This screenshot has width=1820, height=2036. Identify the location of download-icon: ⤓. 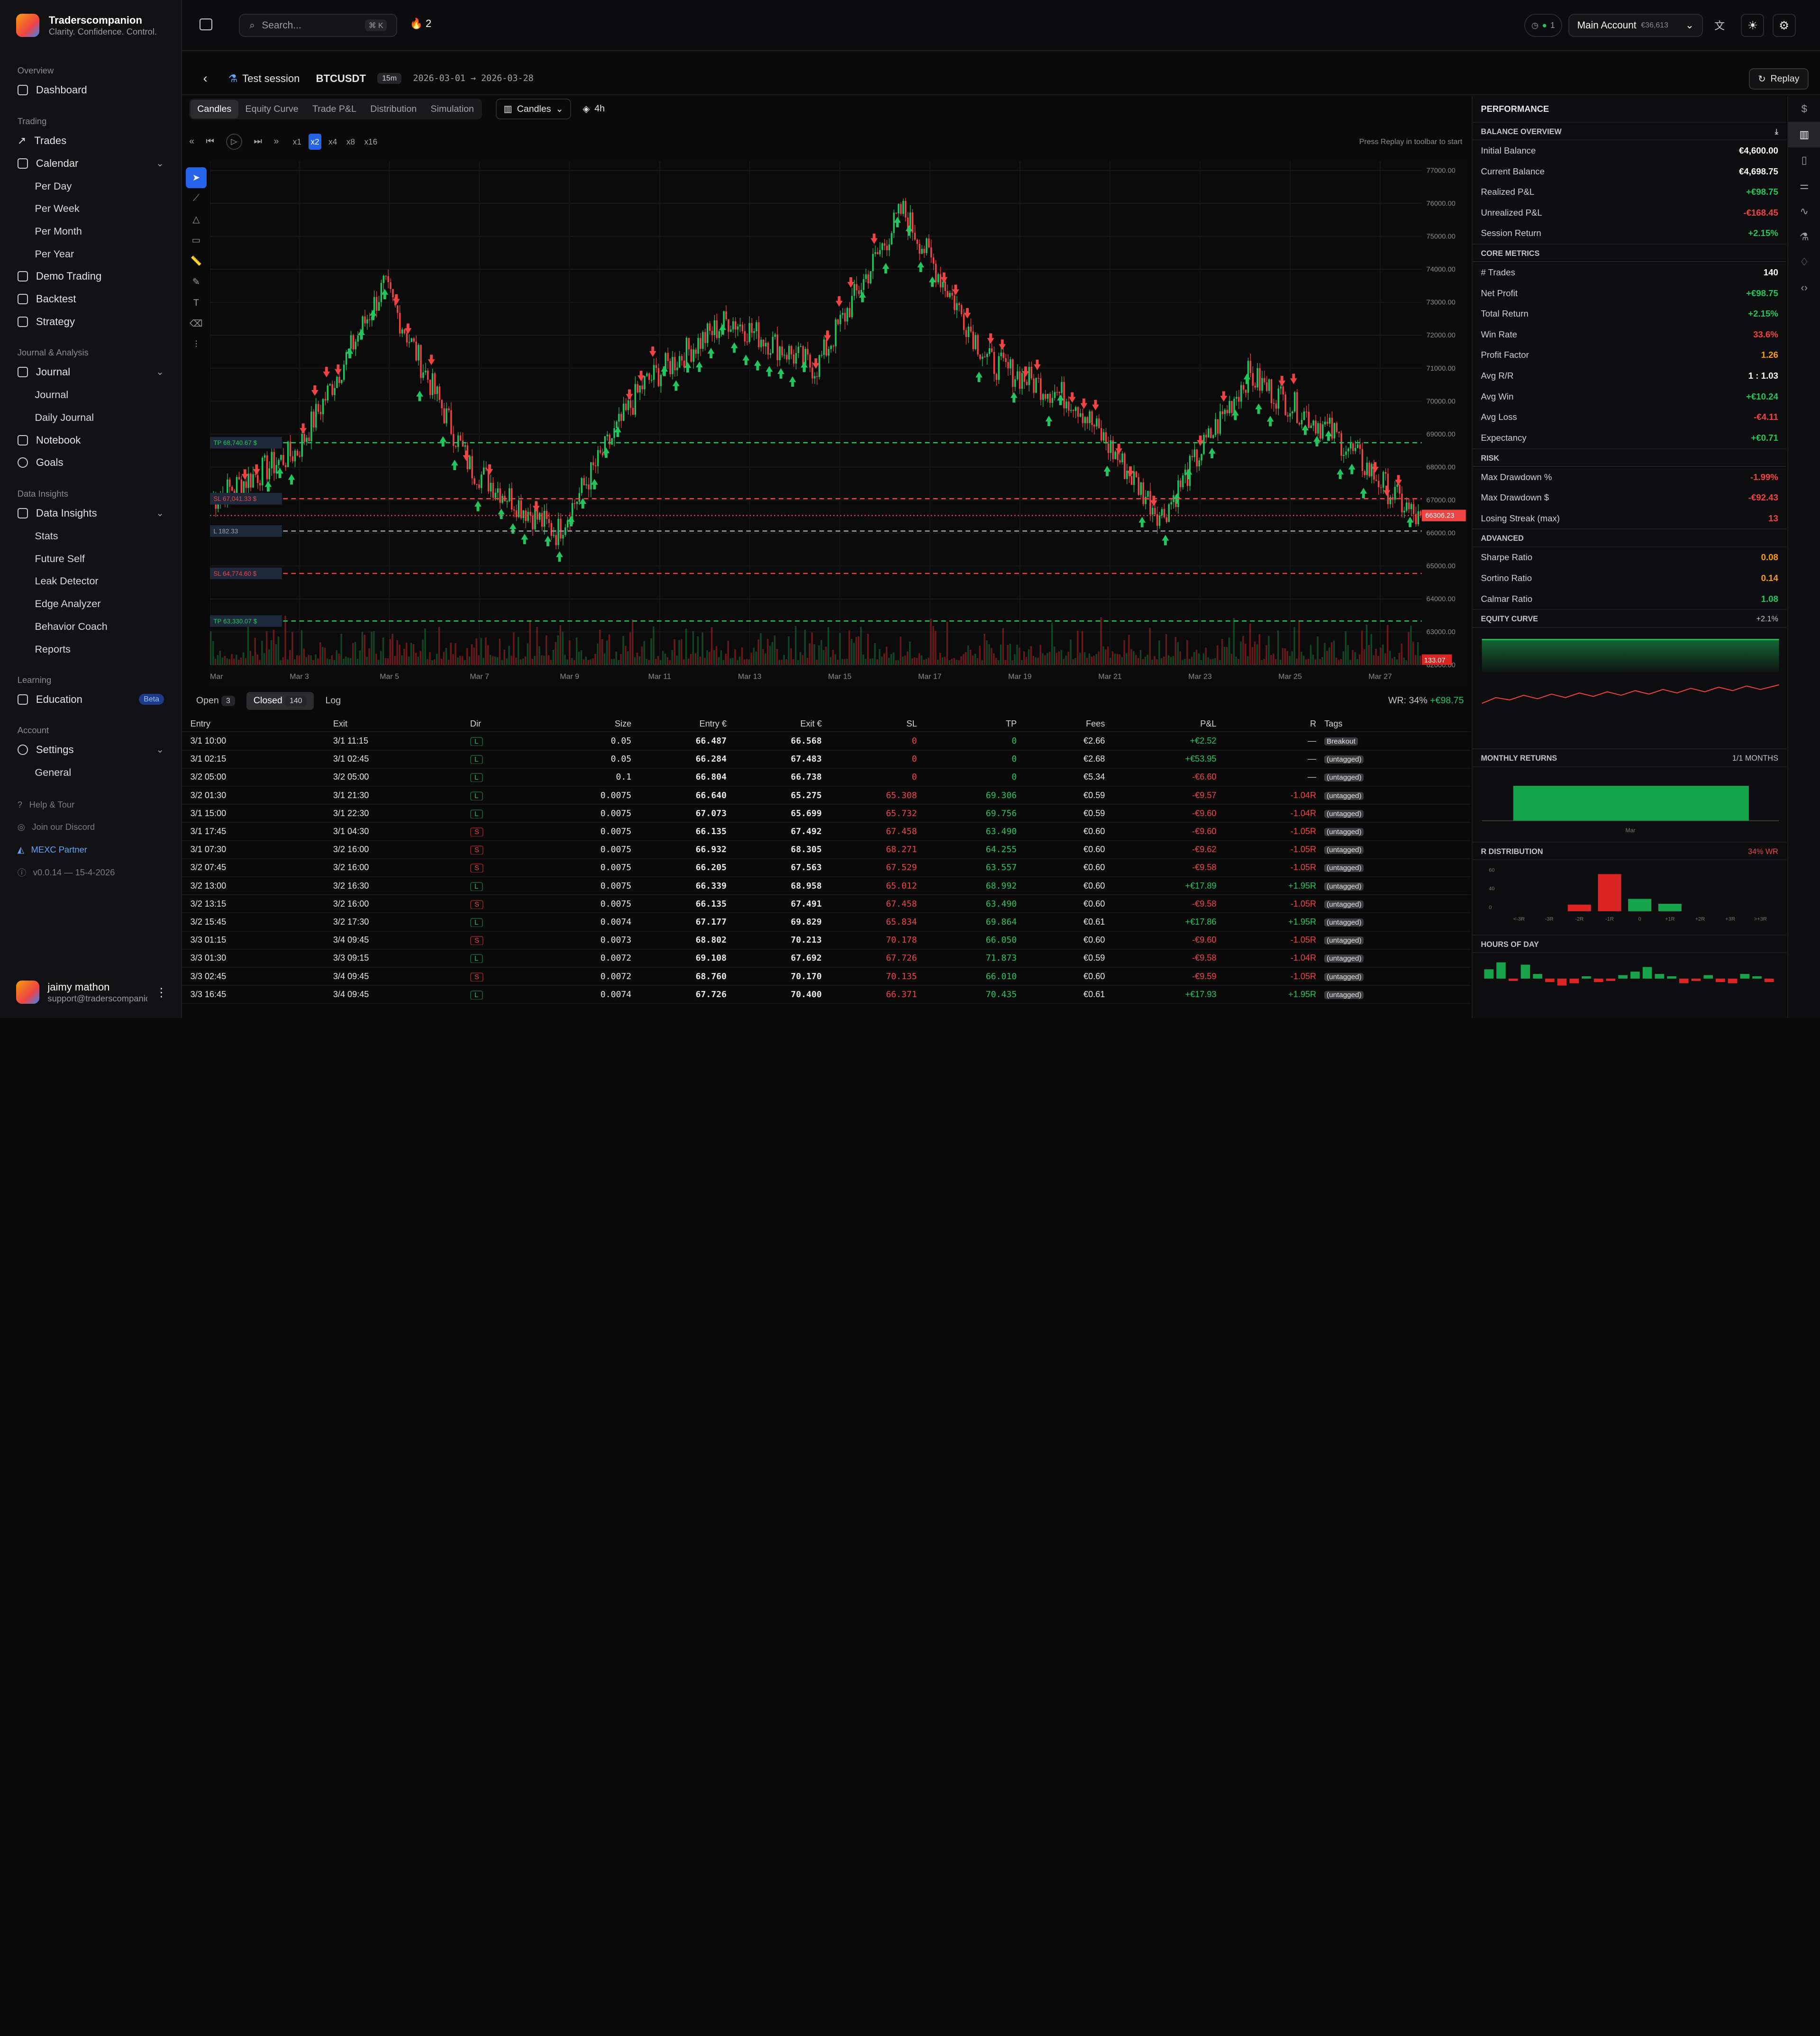
(1776, 131).